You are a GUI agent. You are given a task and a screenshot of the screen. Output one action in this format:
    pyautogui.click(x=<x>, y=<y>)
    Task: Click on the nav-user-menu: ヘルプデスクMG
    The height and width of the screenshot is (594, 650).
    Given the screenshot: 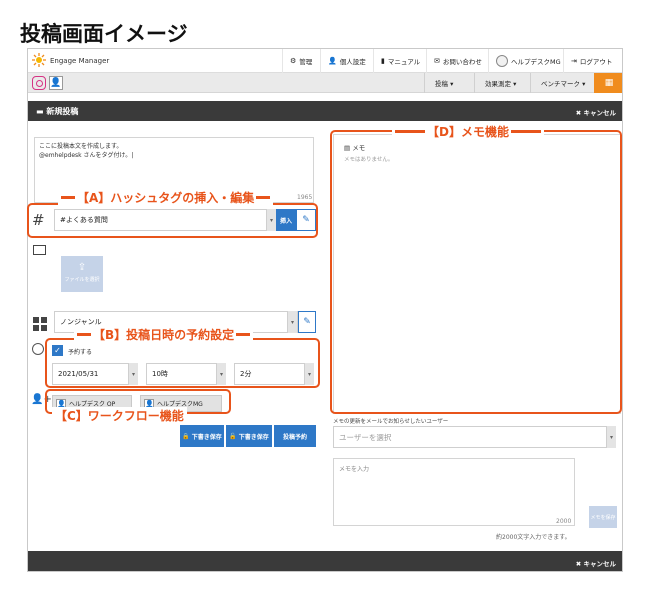 What is the action you would take?
    pyautogui.click(x=528, y=61)
    